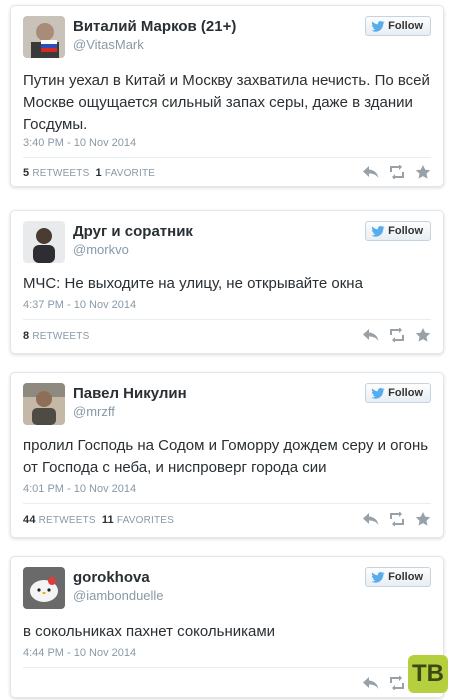  What do you see at coordinates (145, 520) in the screenshot?
I see `favorite-label: FAVORITES` at bounding box center [145, 520].